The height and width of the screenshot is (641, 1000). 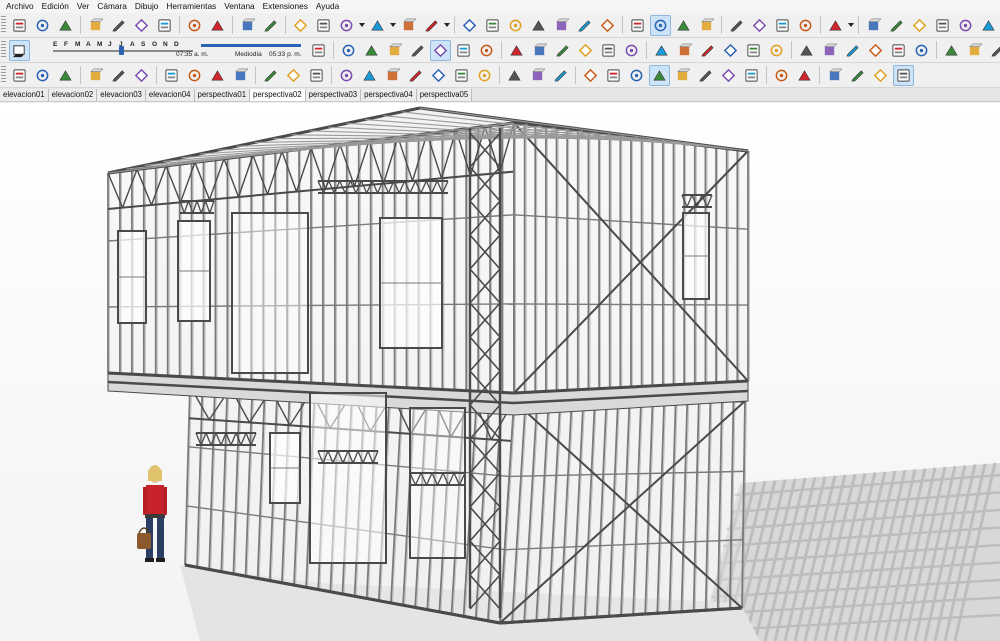 What do you see at coordinates (118, 25) in the screenshot?
I see `copy-icon` at bounding box center [118, 25].